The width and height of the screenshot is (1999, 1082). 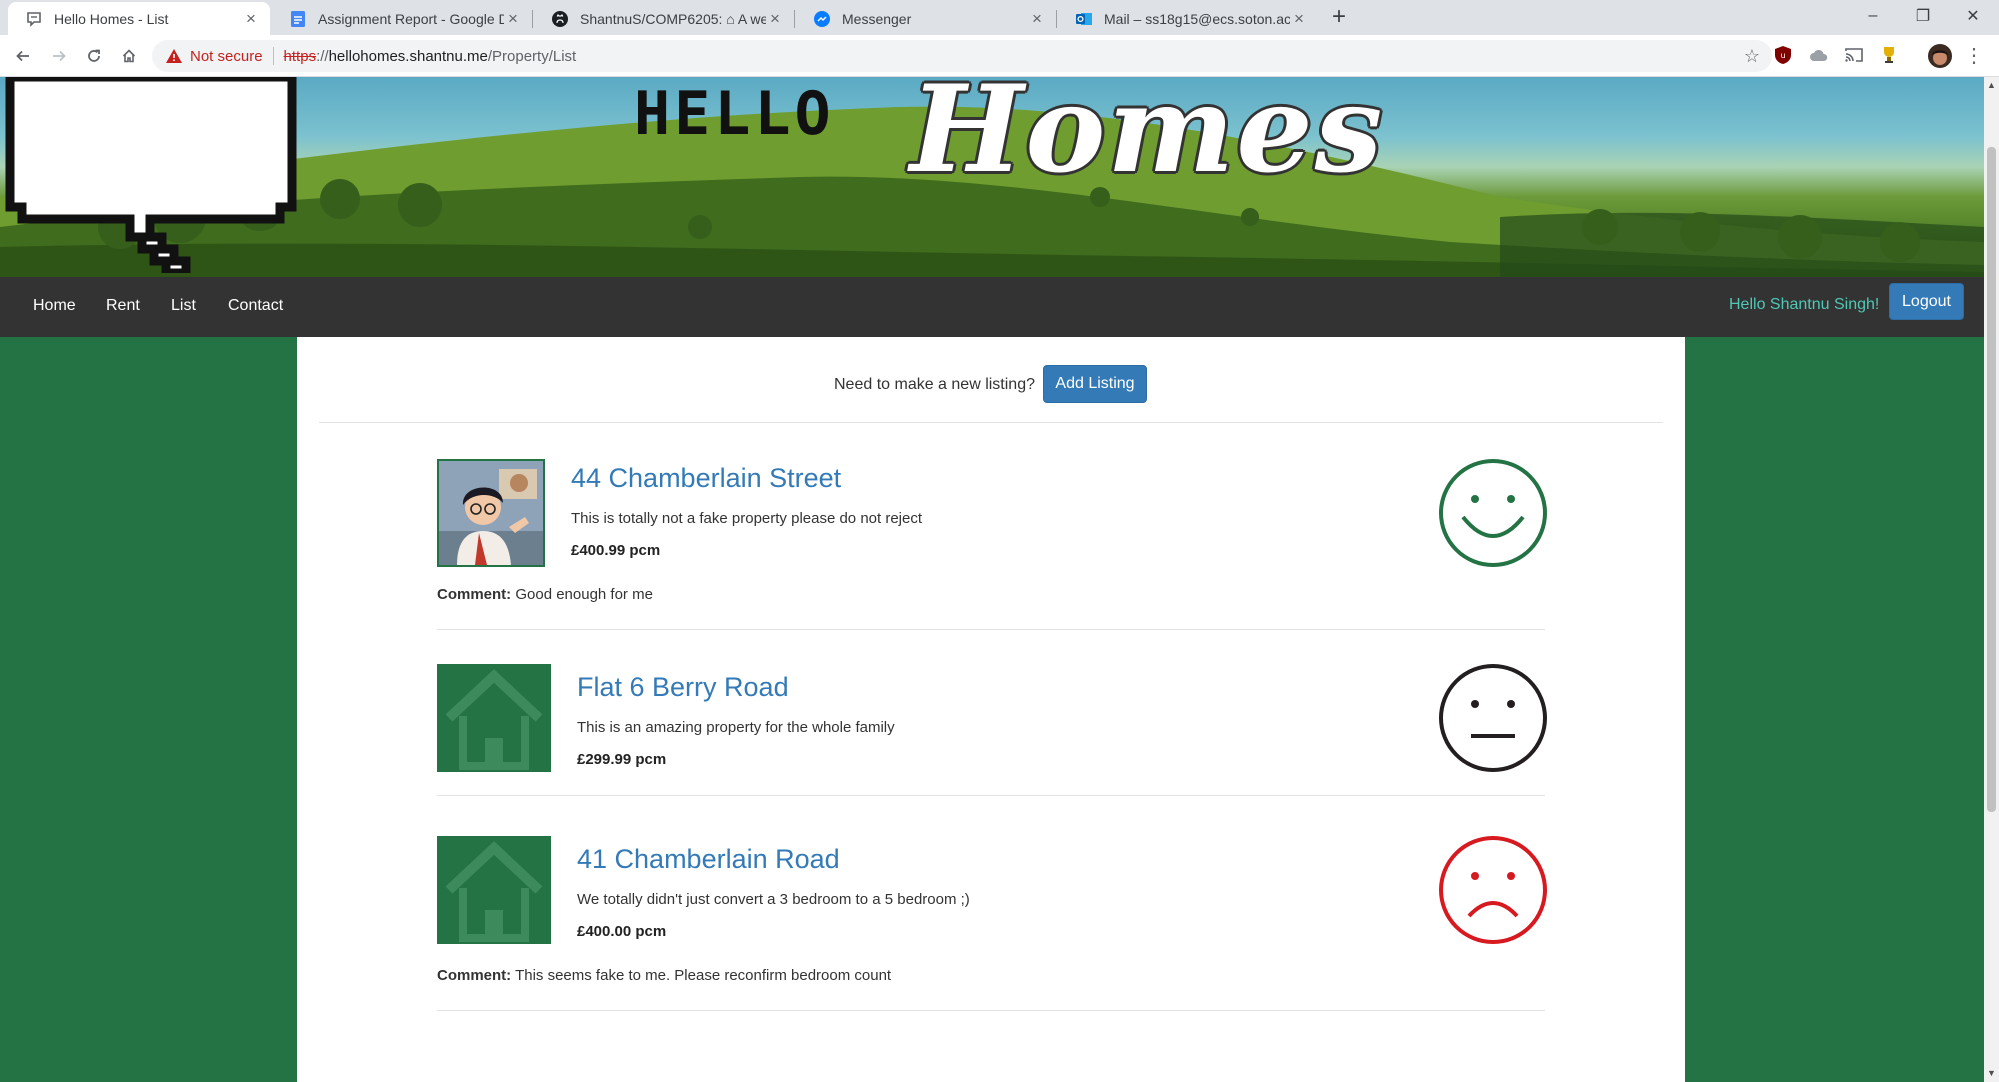 What do you see at coordinates (1873, 16) in the screenshot?
I see `minimize-window-button: –` at bounding box center [1873, 16].